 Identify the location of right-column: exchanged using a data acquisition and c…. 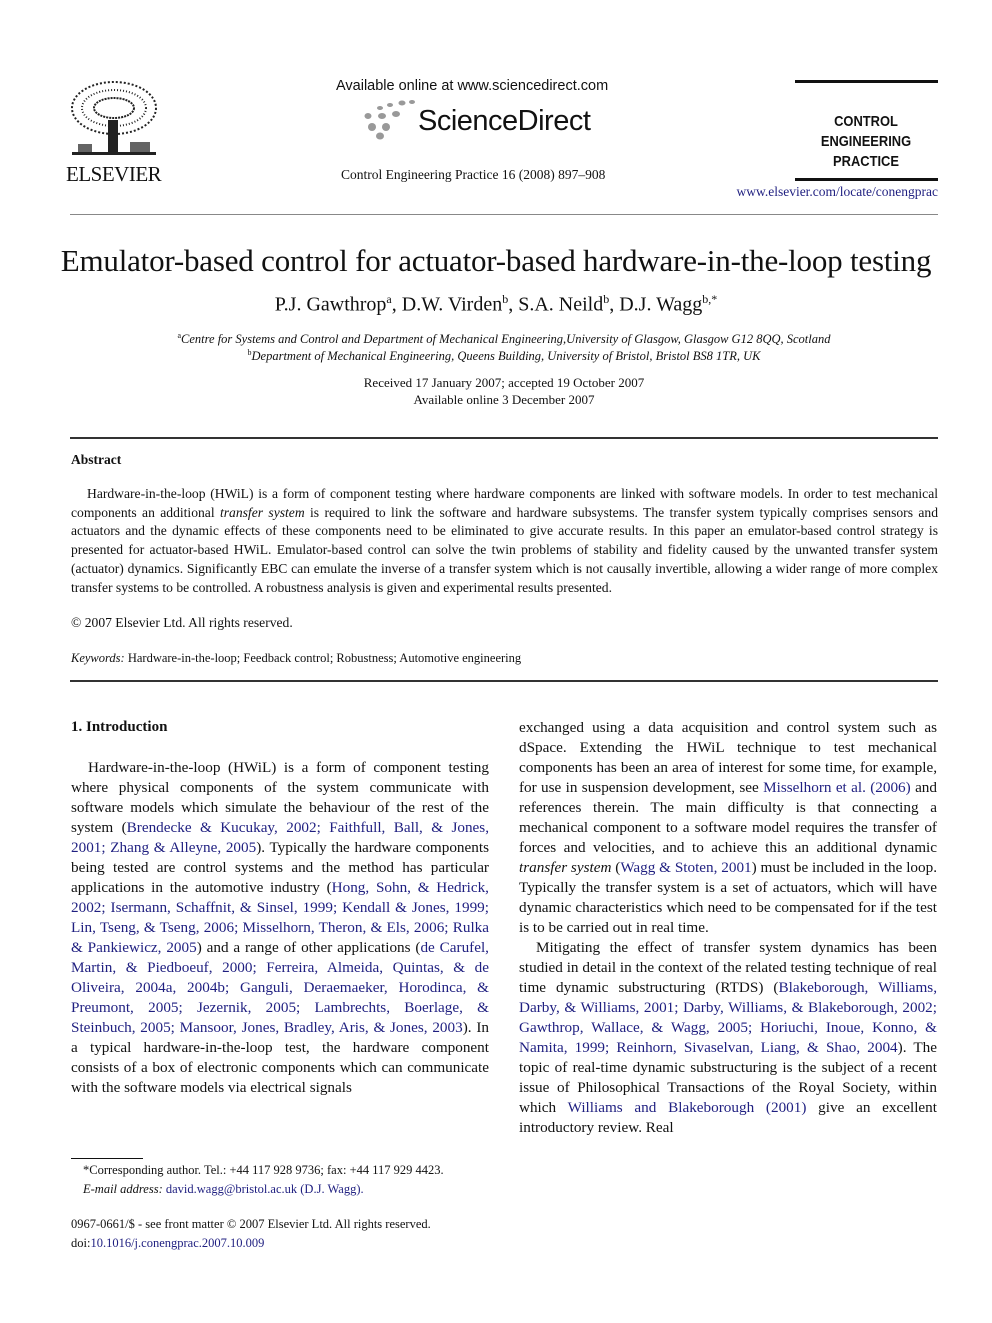
(728, 928).